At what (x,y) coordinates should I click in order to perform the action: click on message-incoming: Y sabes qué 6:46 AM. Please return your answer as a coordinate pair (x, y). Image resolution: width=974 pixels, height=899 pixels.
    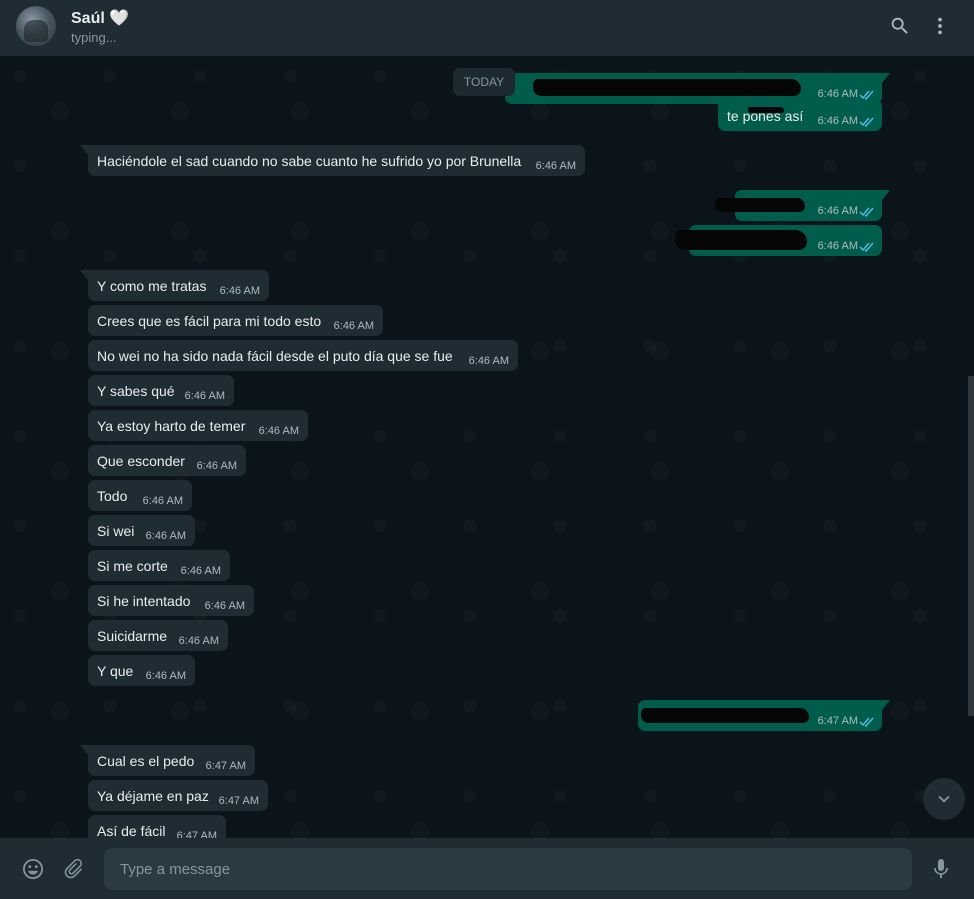
    Looking at the image, I should click on (161, 390).